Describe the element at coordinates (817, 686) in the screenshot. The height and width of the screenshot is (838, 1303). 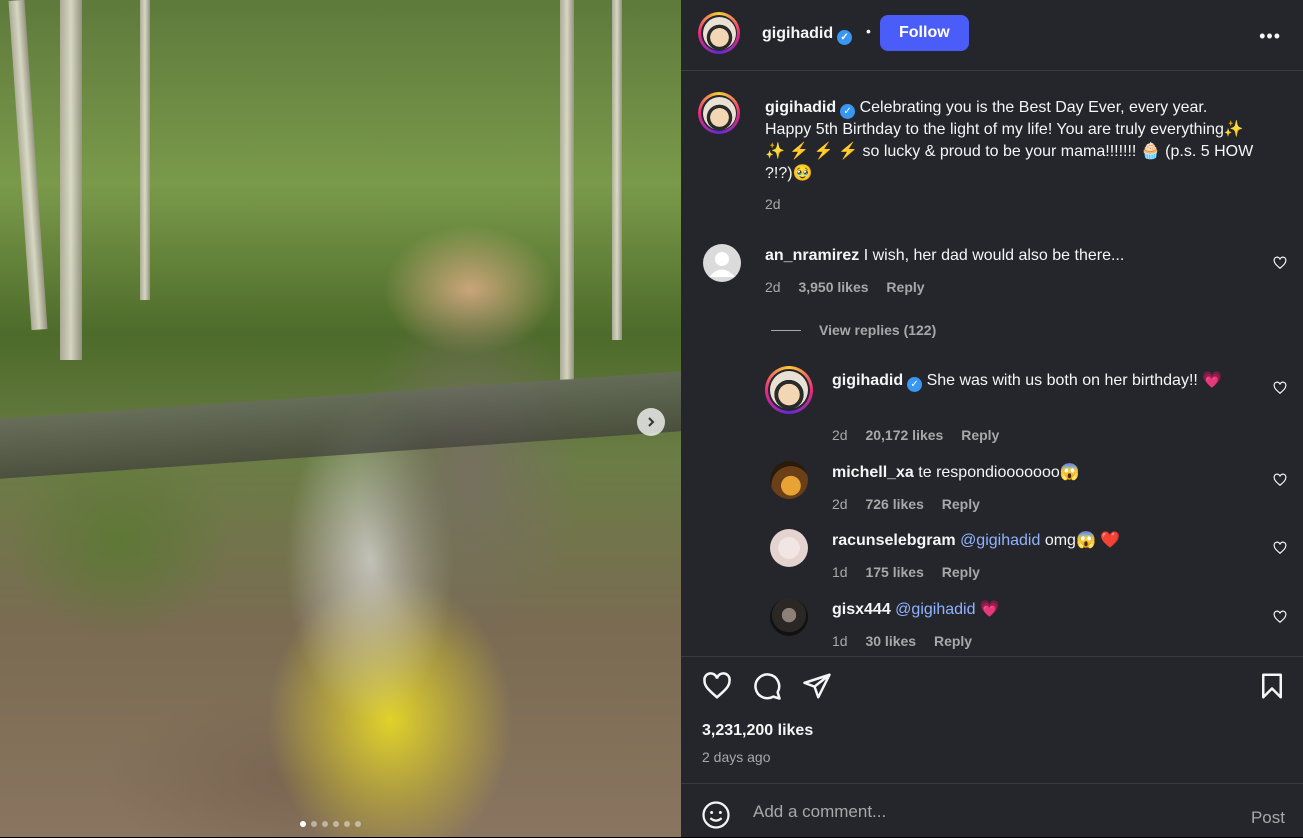
I see `share-icon` at that location.